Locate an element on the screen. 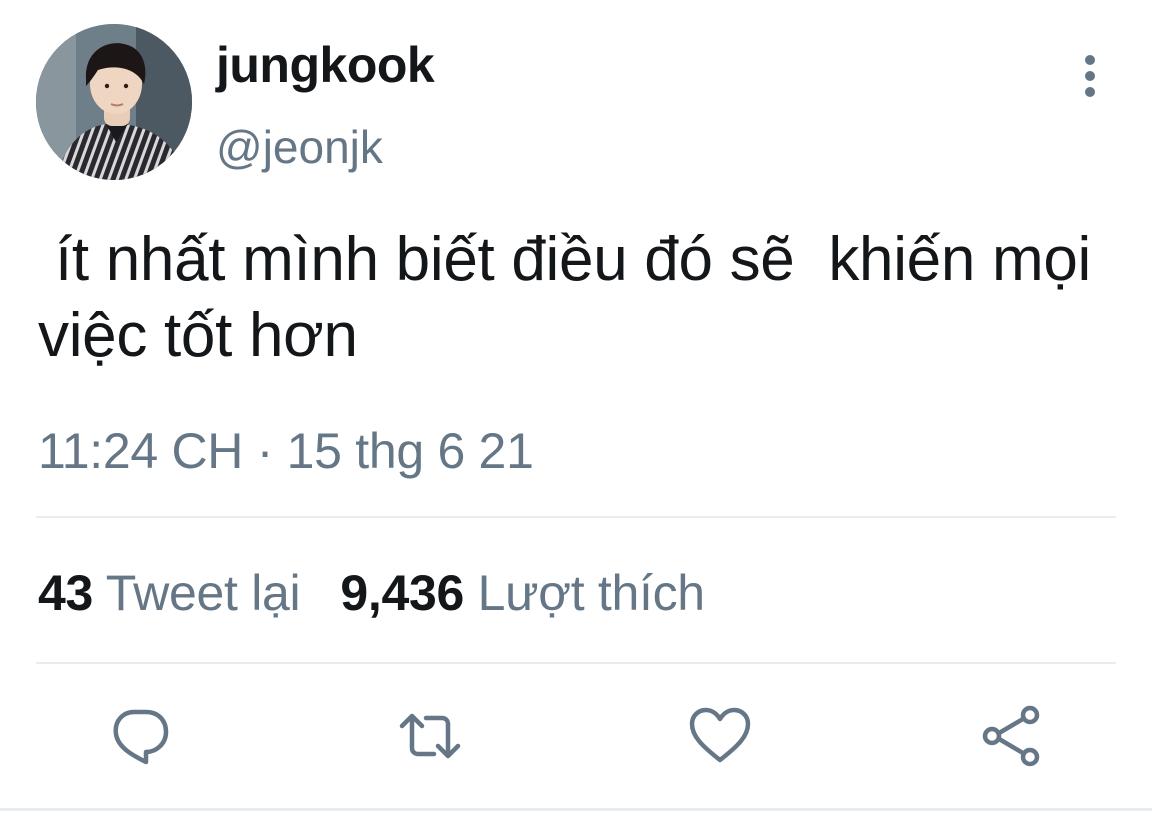 The image size is (1152, 828). reply-button is located at coordinates (140, 736).